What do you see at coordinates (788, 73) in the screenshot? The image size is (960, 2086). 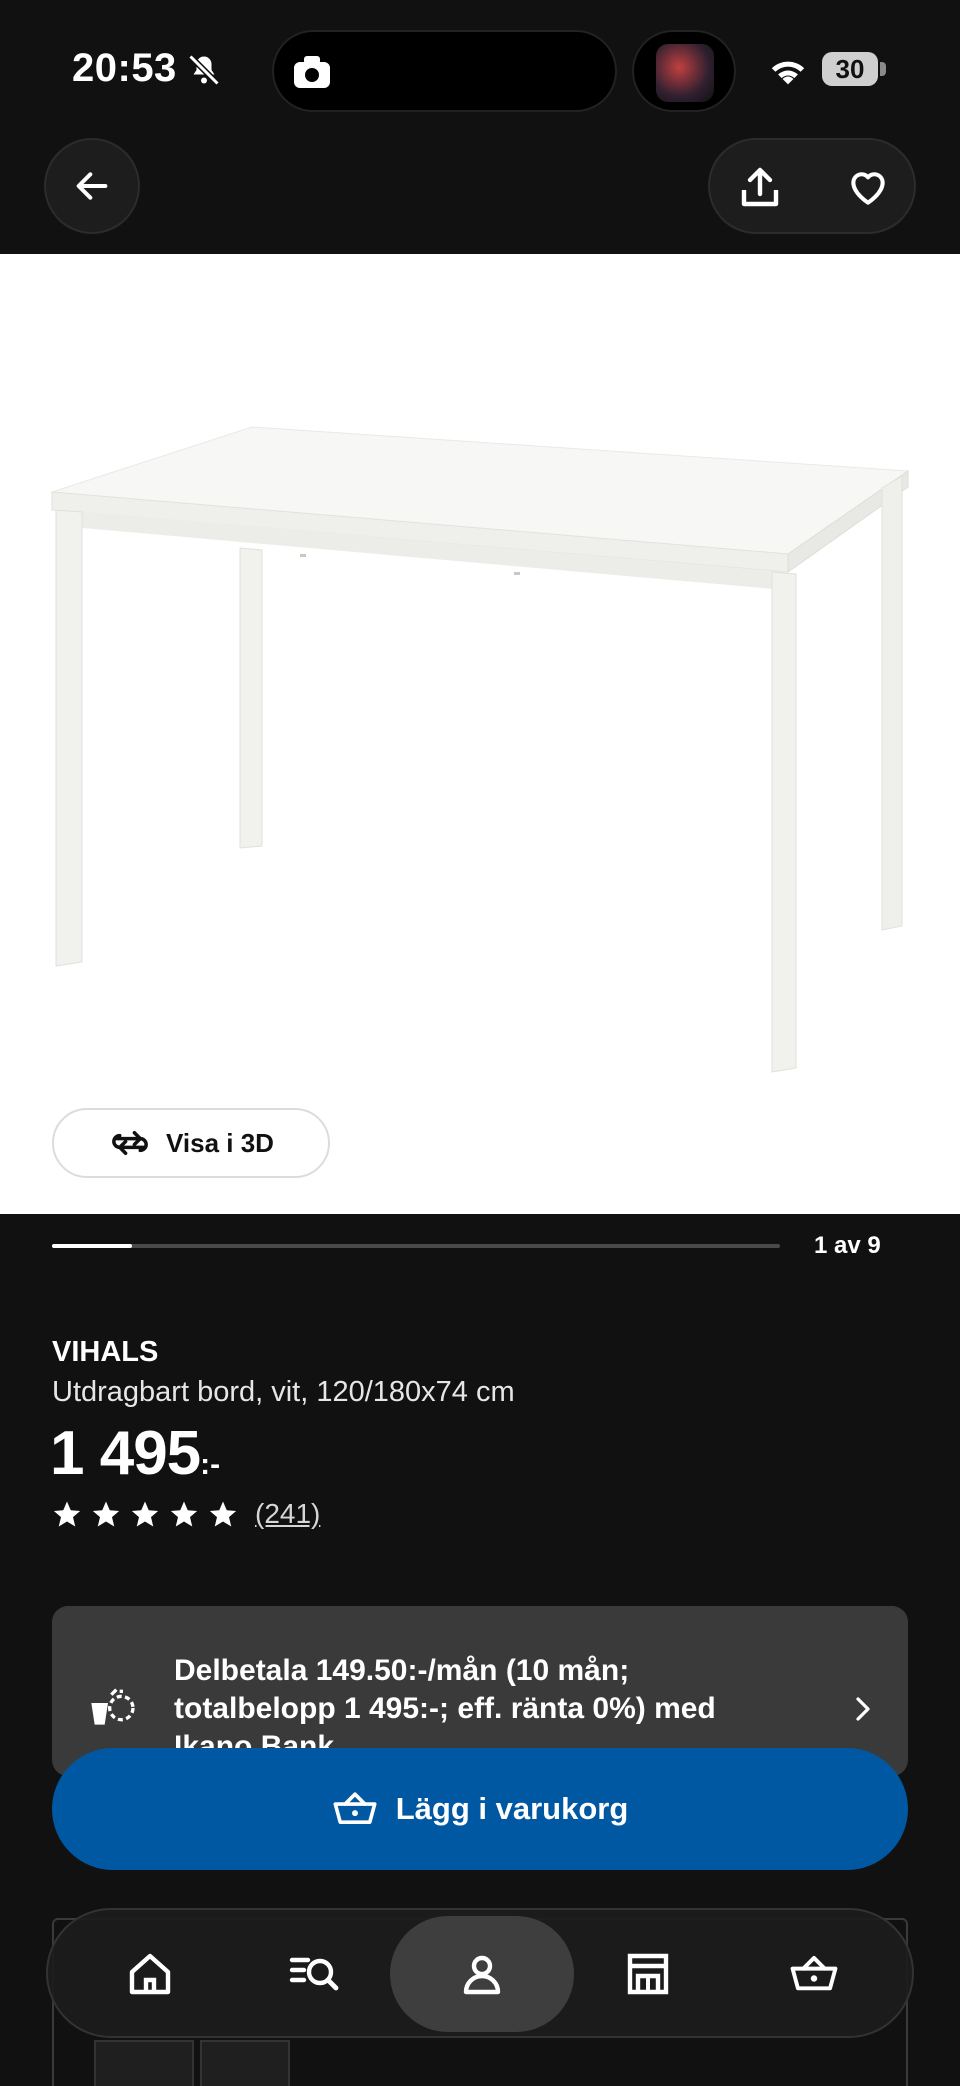 I see `wifi-icon` at bounding box center [788, 73].